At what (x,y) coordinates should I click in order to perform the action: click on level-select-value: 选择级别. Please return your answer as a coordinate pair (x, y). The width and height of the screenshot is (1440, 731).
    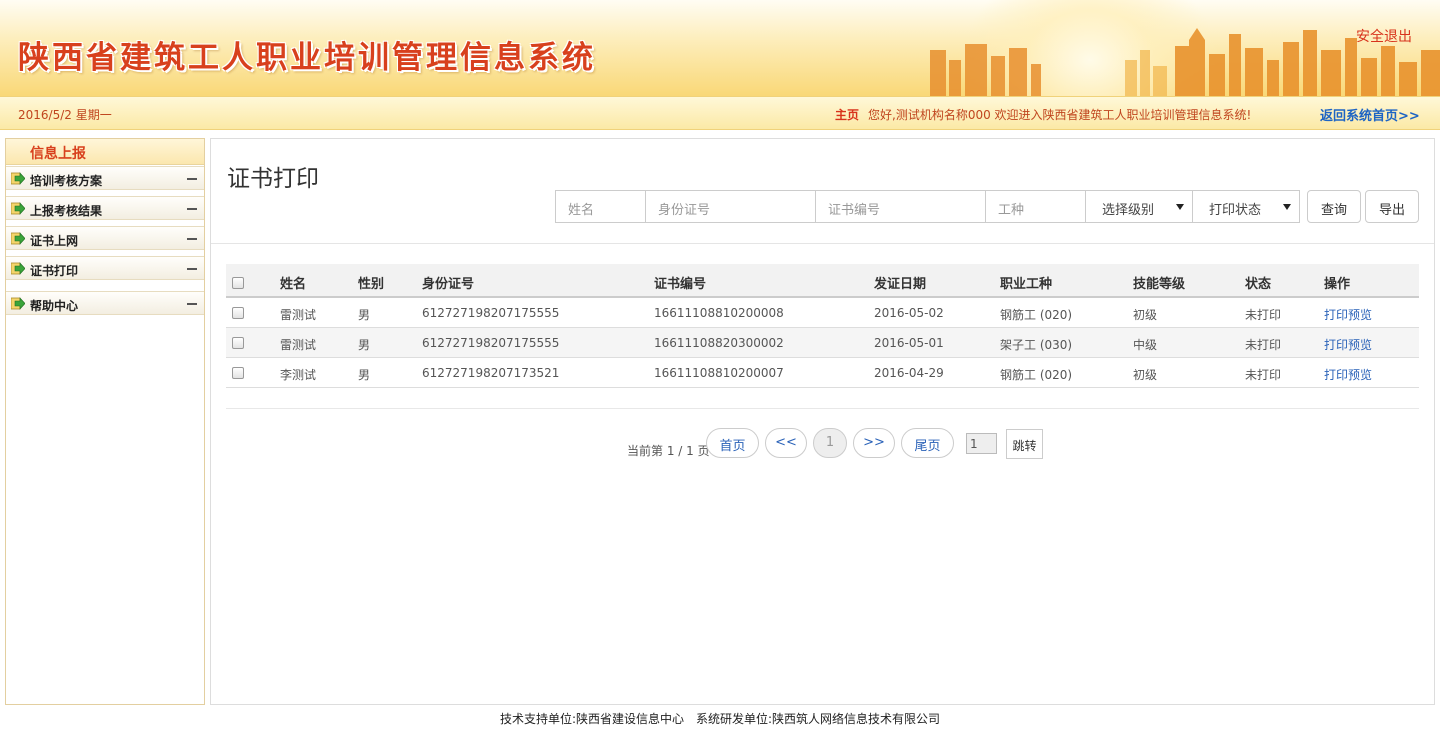
    Looking at the image, I should click on (1128, 210).